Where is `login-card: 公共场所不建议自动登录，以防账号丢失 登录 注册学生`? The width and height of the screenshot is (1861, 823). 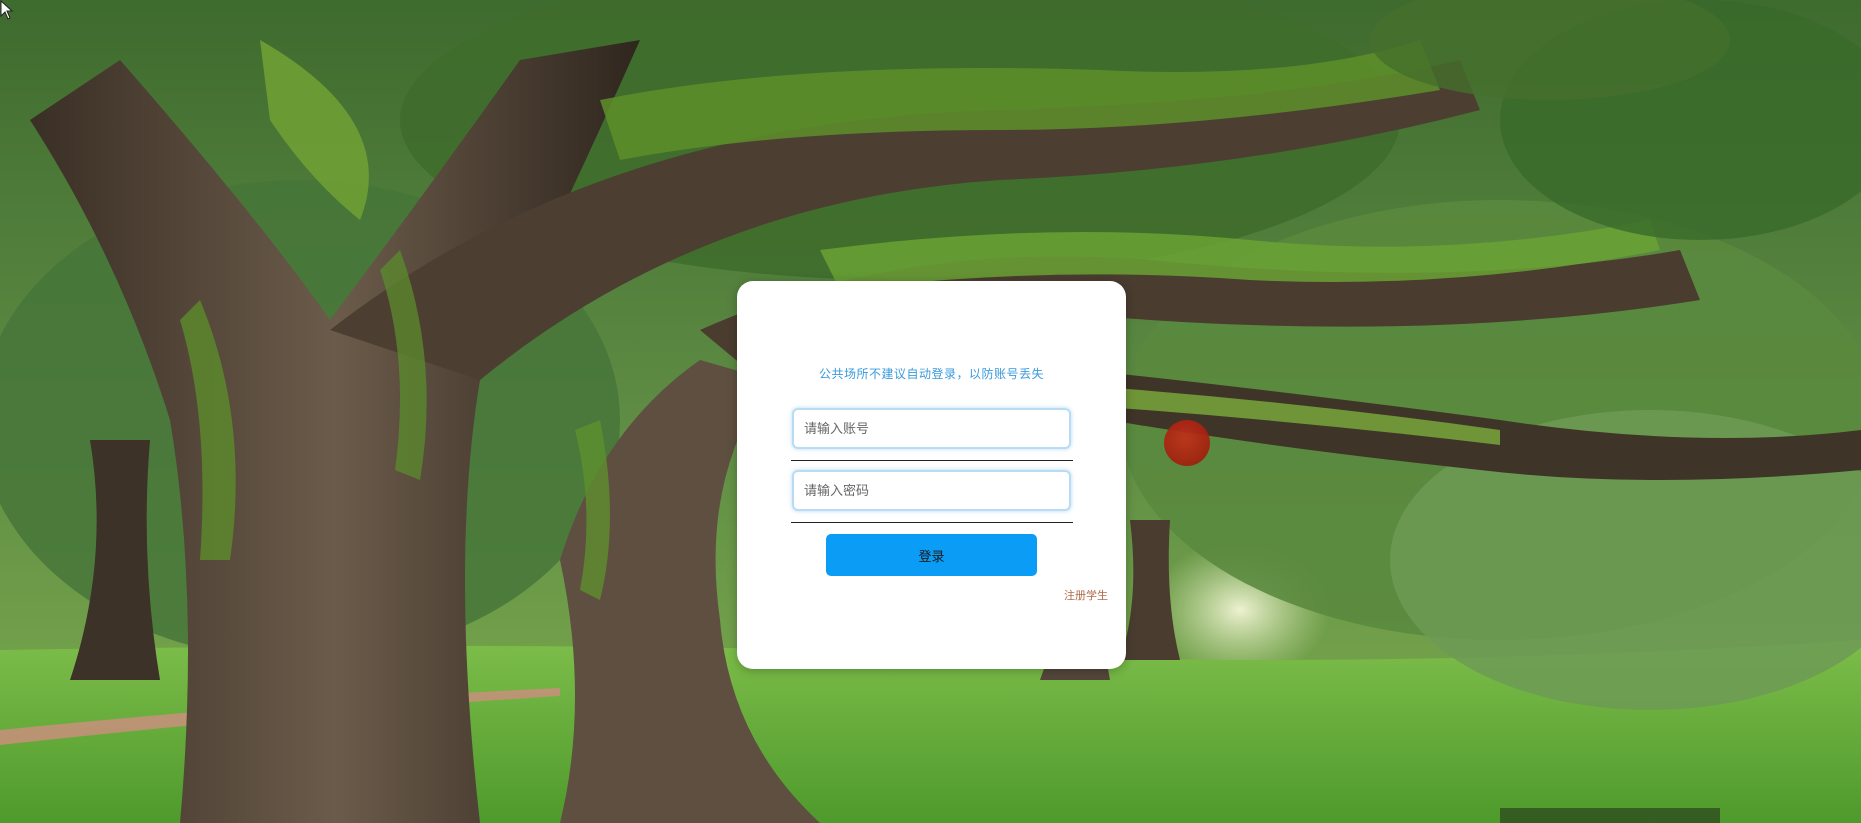
login-card: 公共场所不建议自动登录，以防账号丢失 登录 注册学生 is located at coordinates (931, 475).